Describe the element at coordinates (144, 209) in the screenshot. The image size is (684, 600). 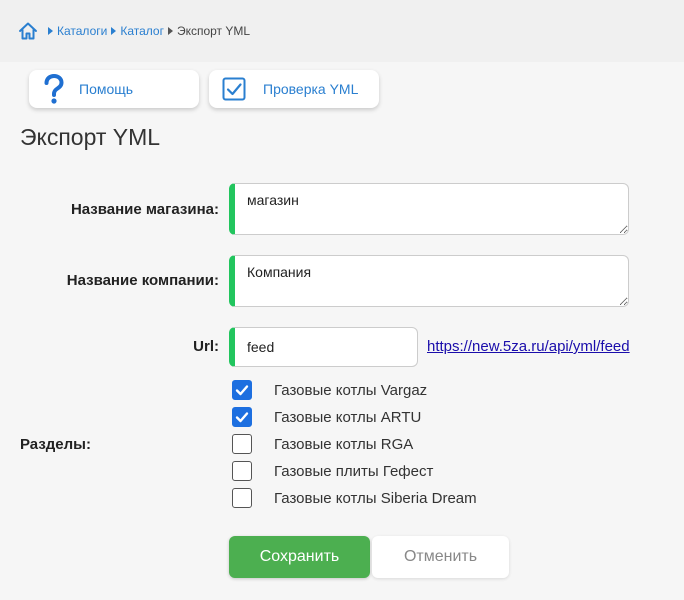
I see `shop-name-label: Название магазина:` at that location.